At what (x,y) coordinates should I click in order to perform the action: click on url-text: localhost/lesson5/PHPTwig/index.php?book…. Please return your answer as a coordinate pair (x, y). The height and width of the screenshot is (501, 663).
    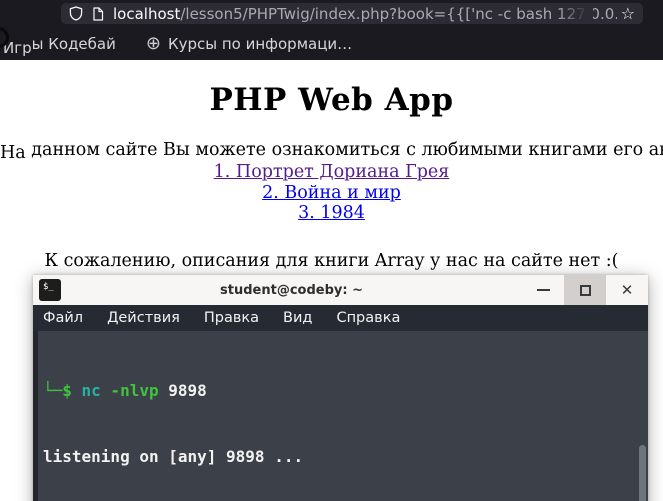
    Looking at the image, I should click on (365, 13).